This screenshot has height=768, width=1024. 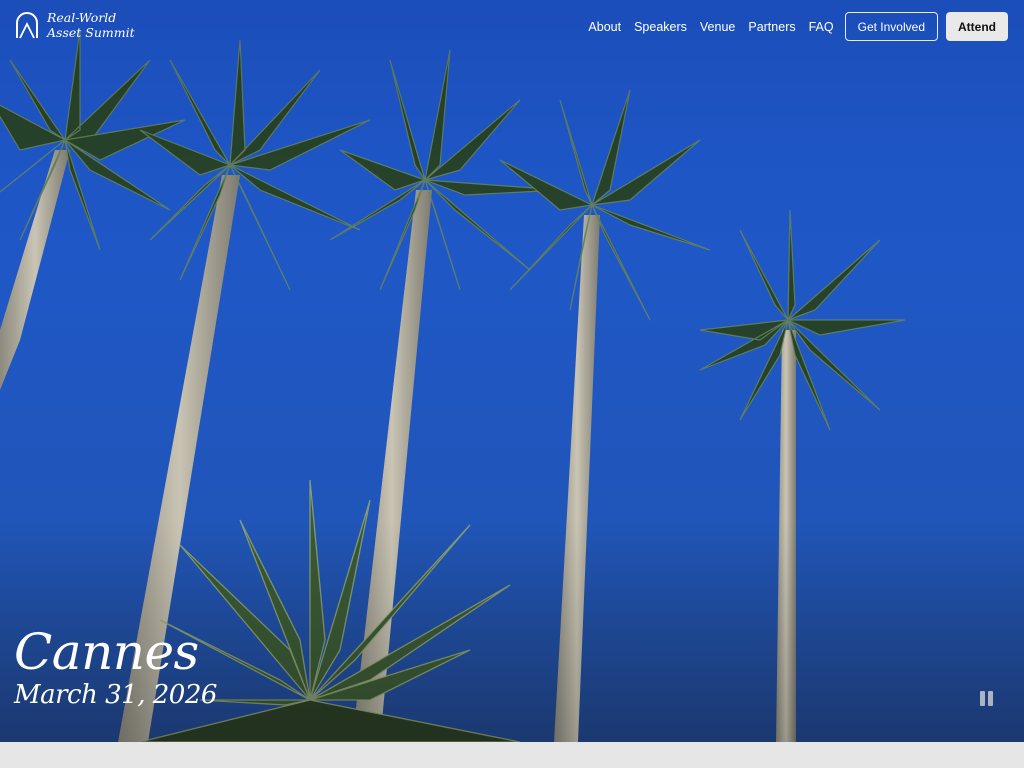 I want to click on event-date: March 31, 2026, so click(x=115, y=695).